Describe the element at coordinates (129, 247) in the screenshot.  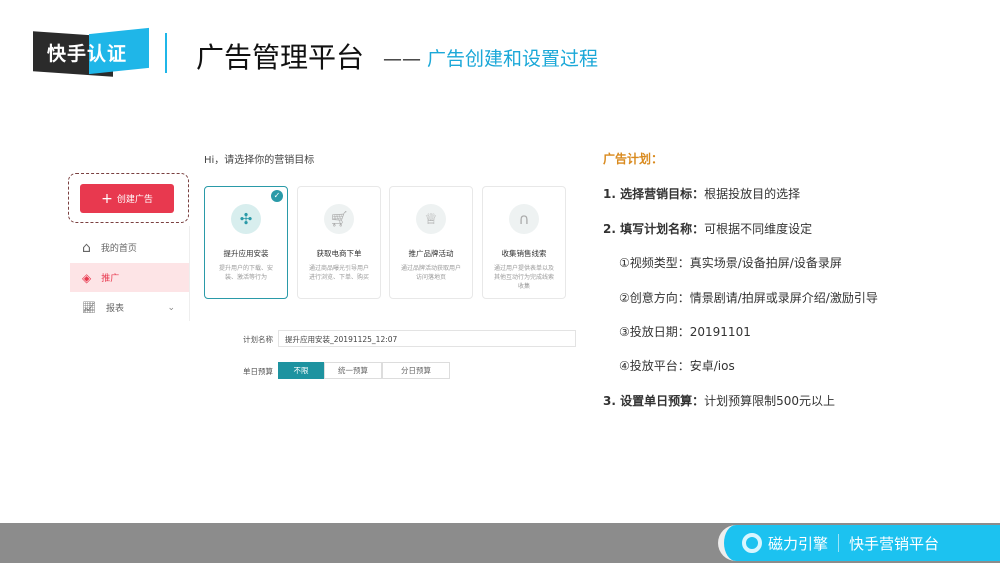
I see `sidebar-item-home: ⌂ 我的首页` at that location.